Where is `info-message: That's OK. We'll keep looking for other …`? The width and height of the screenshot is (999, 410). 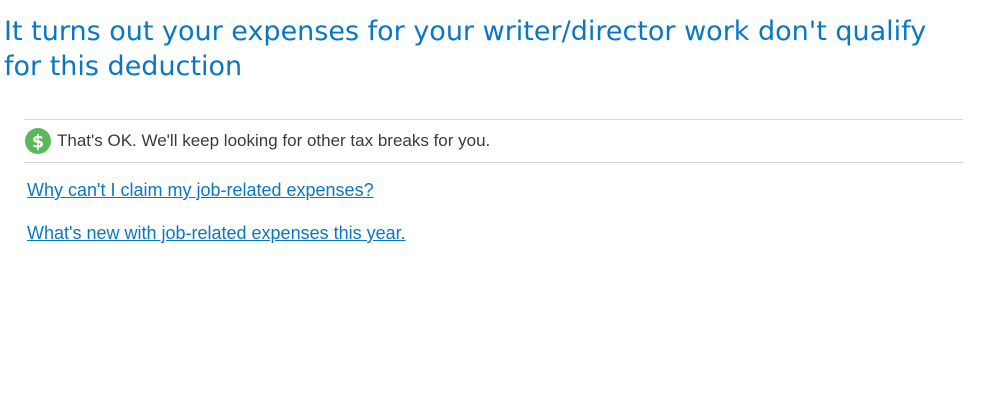
info-message: That's OK. We'll keep looking for other … is located at coordinates (274, 140).